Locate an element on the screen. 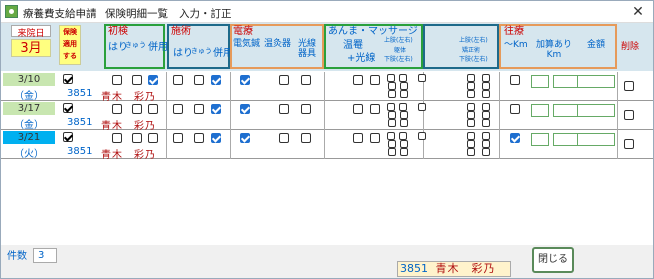 This screenshot has width=654, height=279. row-date: 3/21 is located at coordinates (29, 137).